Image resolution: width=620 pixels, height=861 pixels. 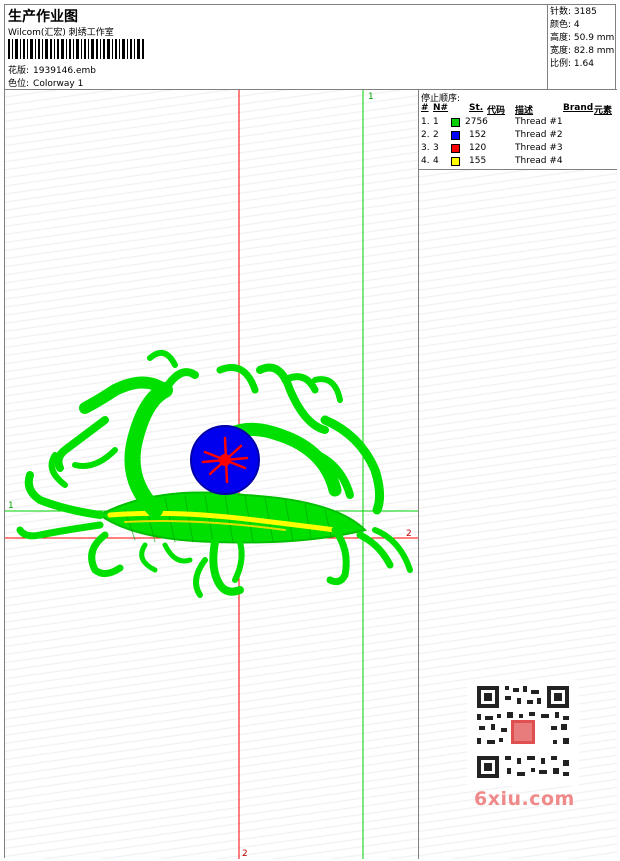 What do you see at coordinates (539, 148) in the screenshot?
I see `thread-row-desc: Thread #3` at bounding box center [539, 148].